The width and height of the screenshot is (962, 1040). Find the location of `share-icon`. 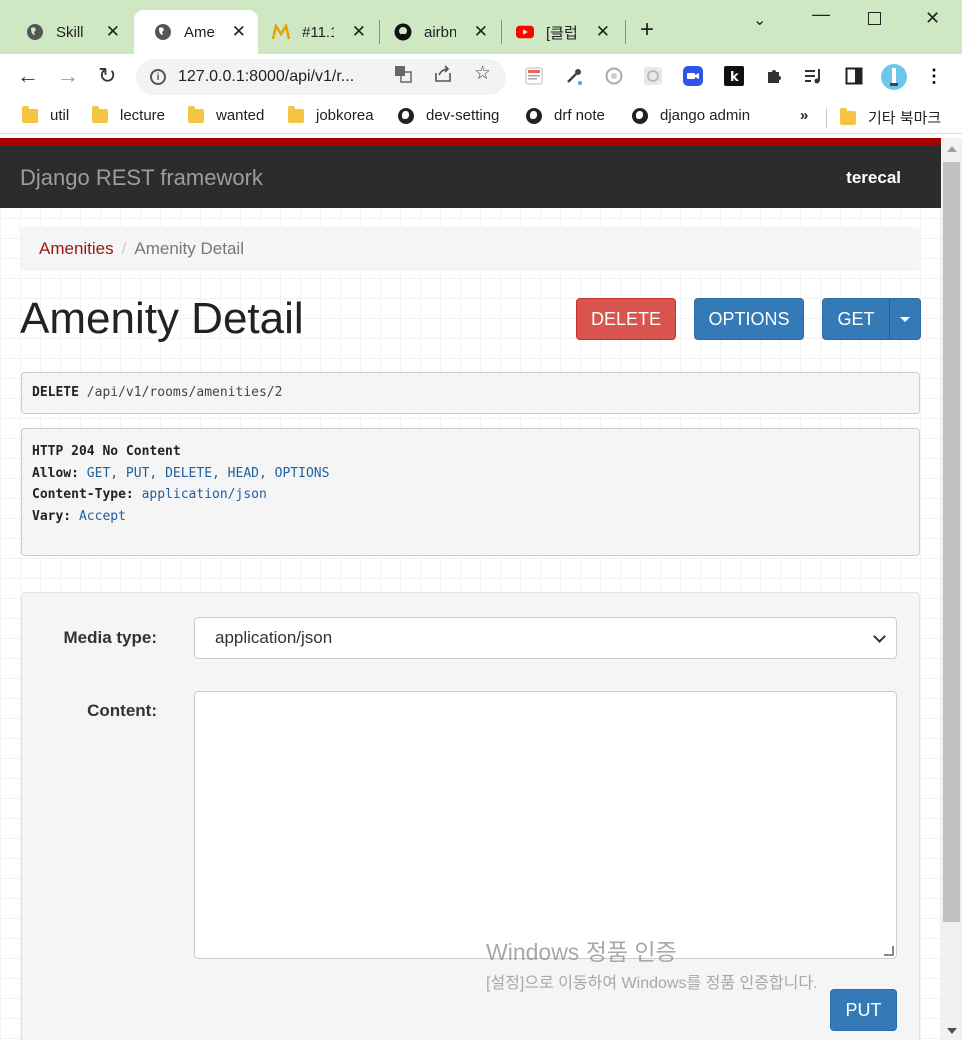

share-icon is located at coordinates (443, 76).